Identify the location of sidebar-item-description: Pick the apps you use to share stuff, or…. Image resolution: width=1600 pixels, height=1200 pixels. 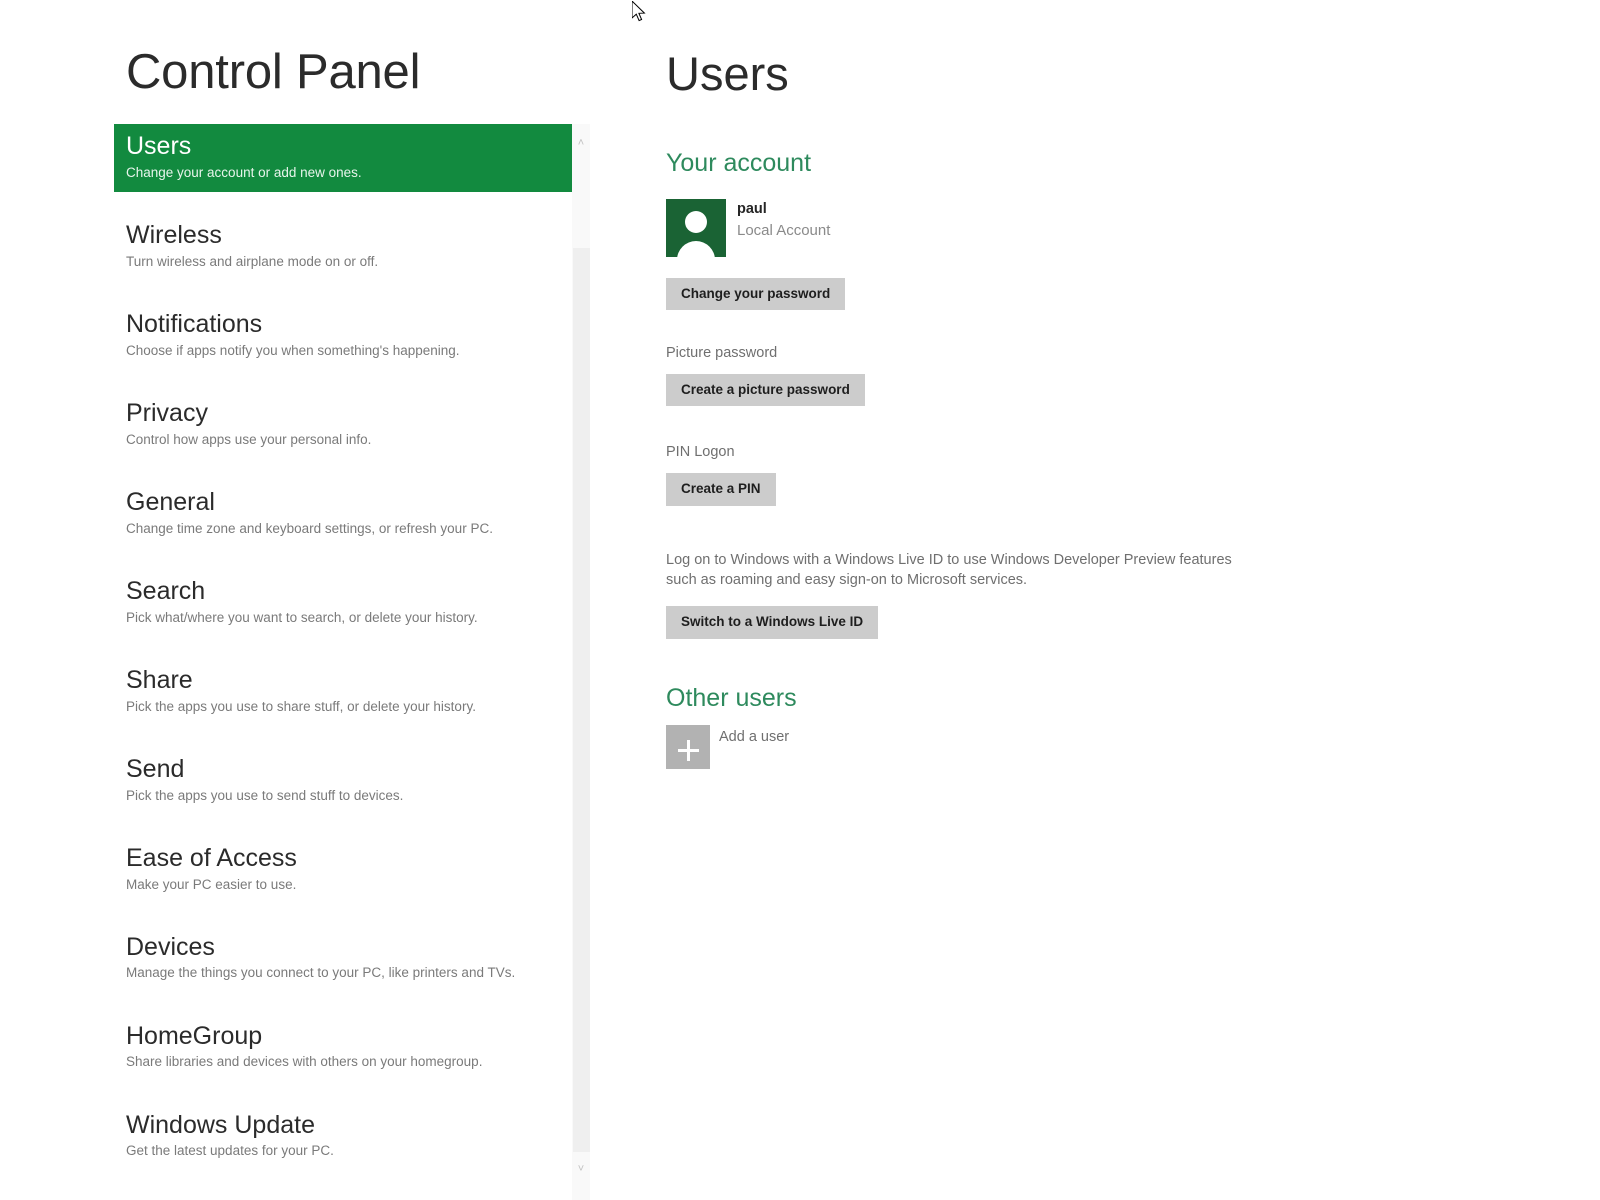
(301, 706).